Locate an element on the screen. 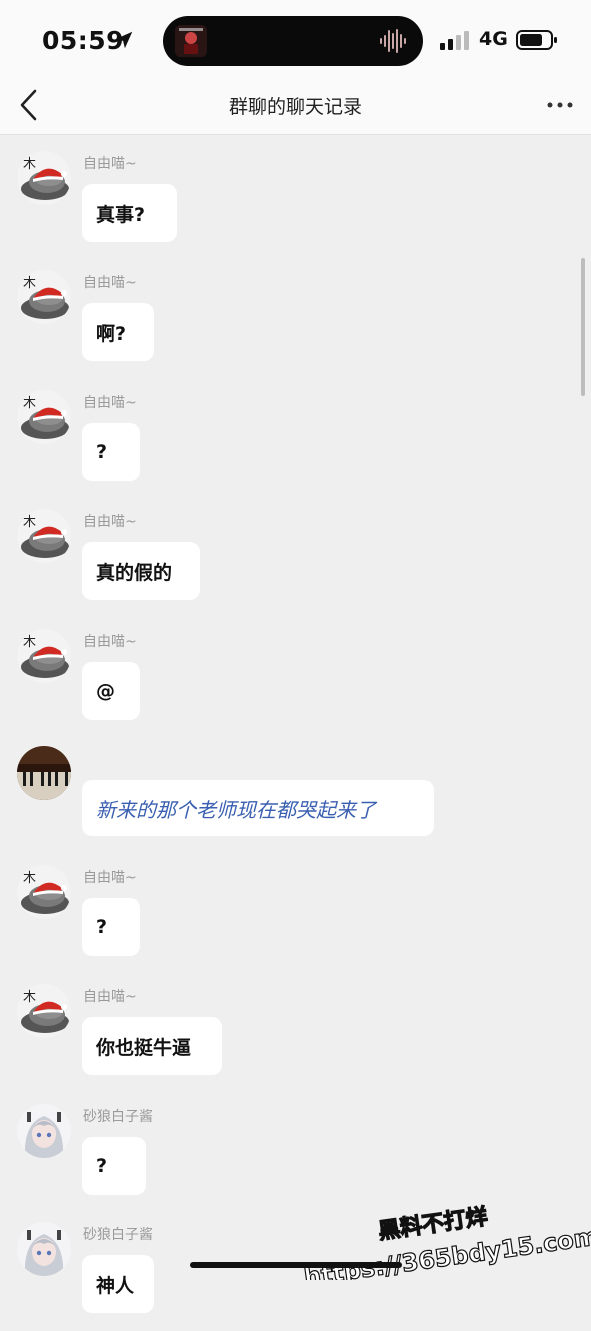  more-horizontal-icon is located at coordinates (560, 105).